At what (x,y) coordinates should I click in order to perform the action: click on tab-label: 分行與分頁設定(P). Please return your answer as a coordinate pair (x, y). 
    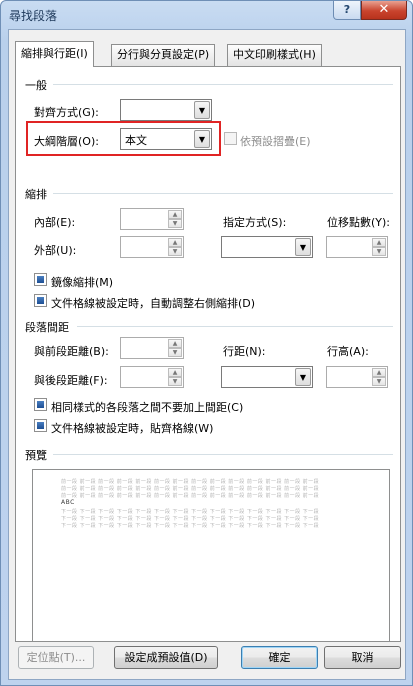
    Looking at the image, I should click on (163, 54).